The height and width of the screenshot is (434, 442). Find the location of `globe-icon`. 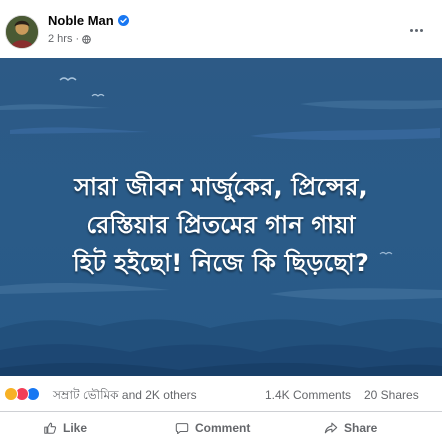

globe-icon is located at coordinates (86, 39).